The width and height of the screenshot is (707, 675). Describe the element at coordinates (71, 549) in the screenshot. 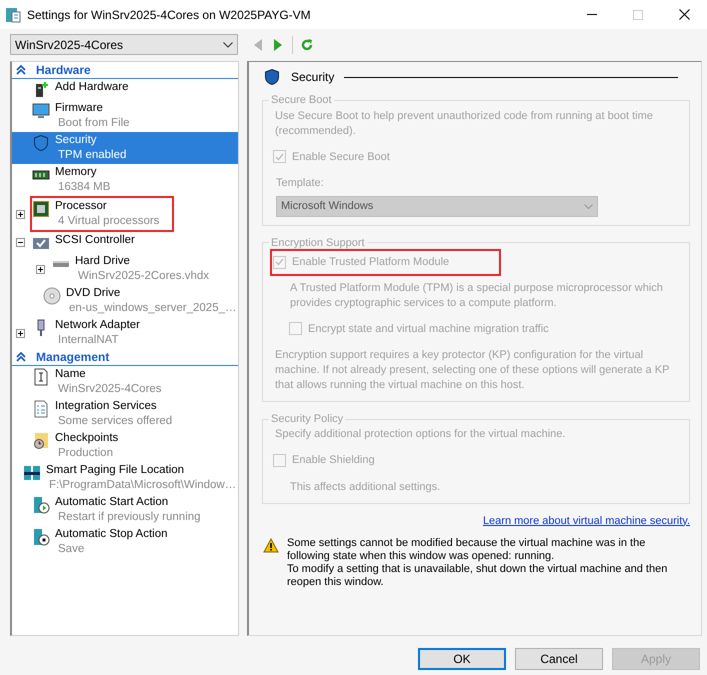

I see `item-detail: Save` at that location.